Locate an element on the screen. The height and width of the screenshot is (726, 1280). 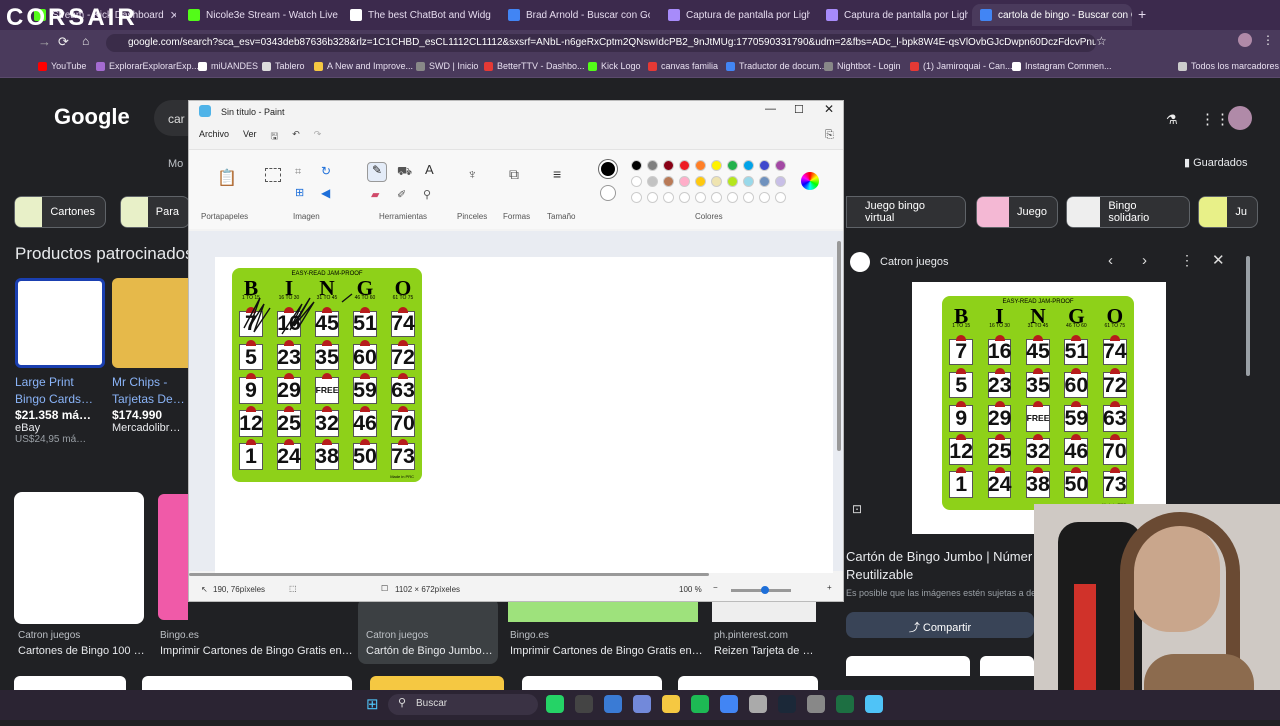
chip-cartones: Cartones is located at coordinates (60, 212).